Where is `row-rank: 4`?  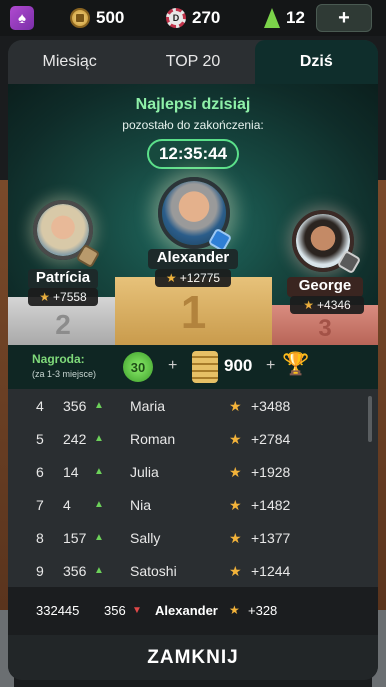
row-rank: 4 is located at coordinates (40, 406).